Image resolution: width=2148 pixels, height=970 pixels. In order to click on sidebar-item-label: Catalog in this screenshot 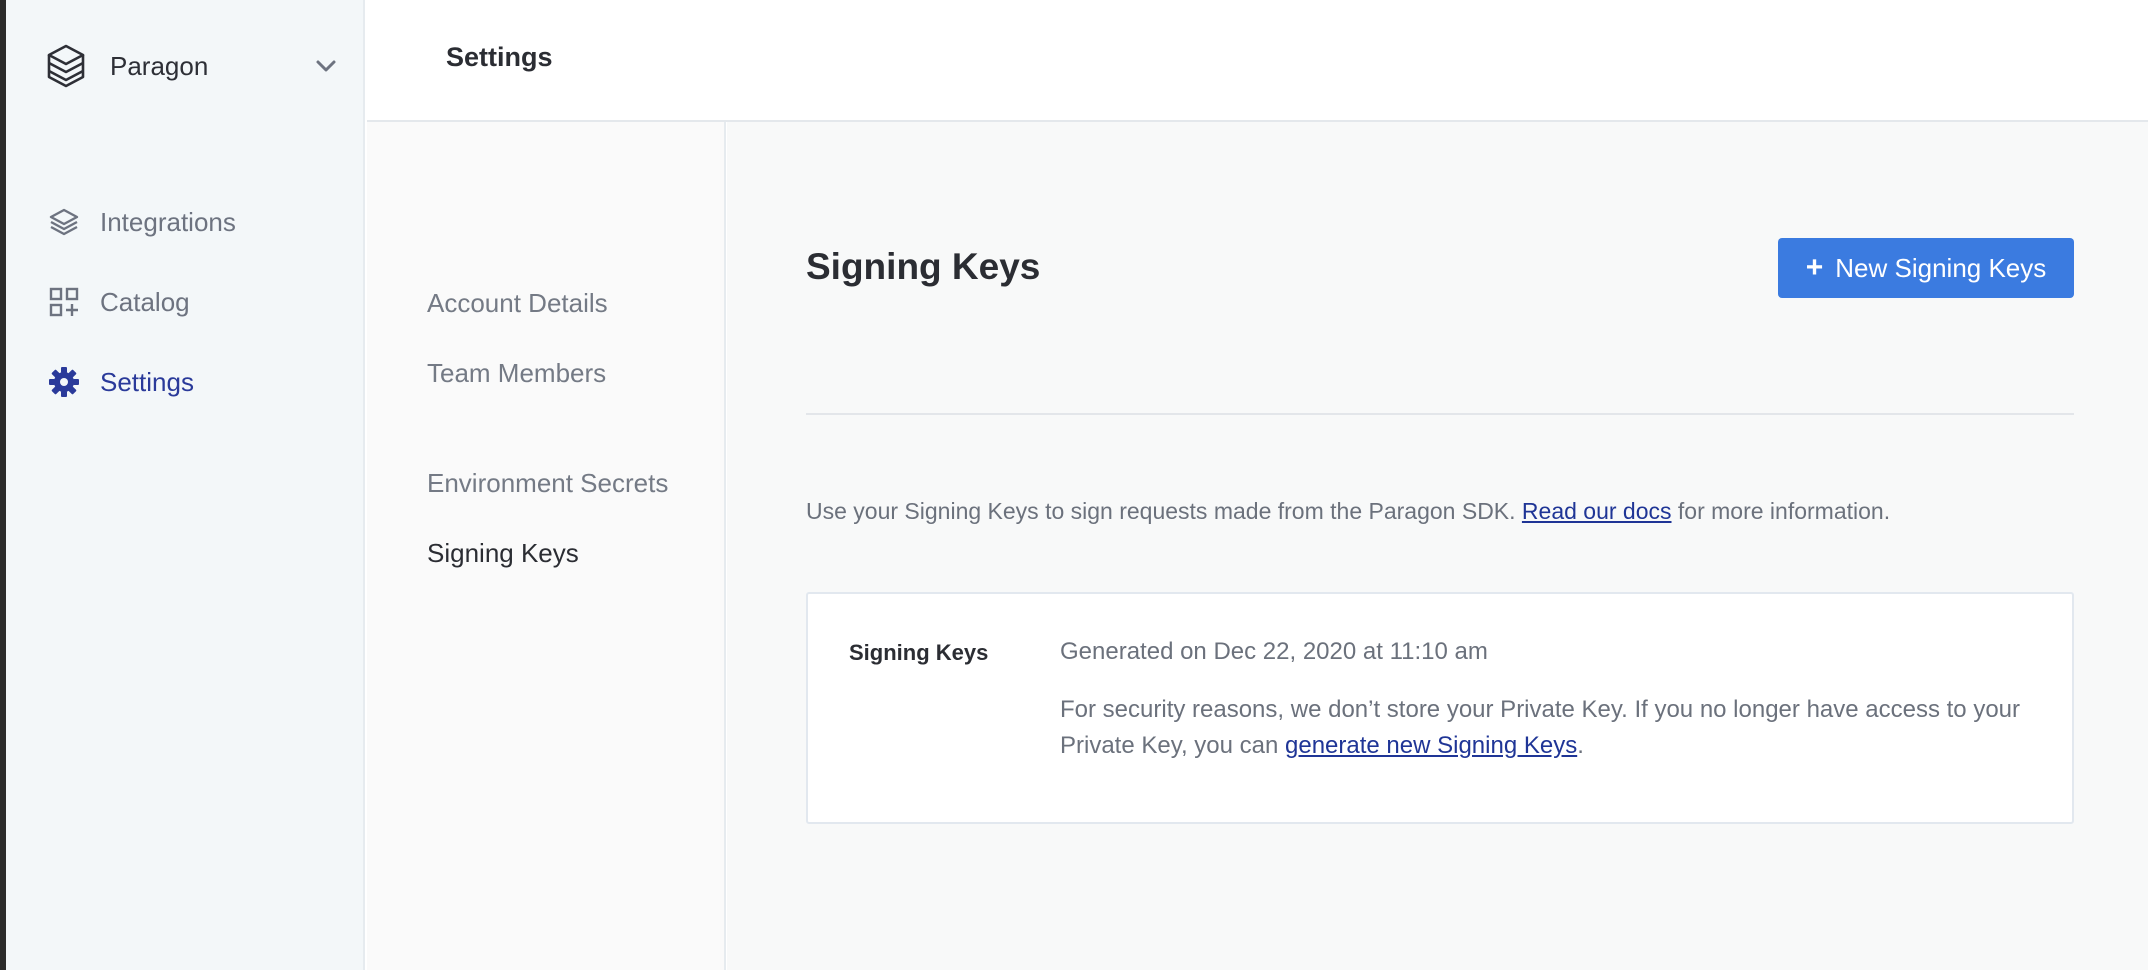, I will do `click(145, 301)`.